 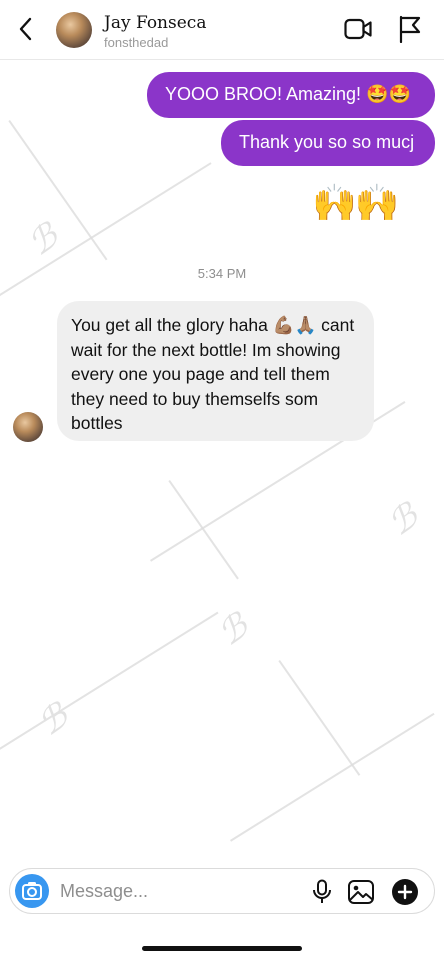 What do you see at coordinates (291, 95) in the screenshot?
I see `outgoing-message: YOOO BROO! Amazing! 🤩🤩` at bounding box center [291, 95].